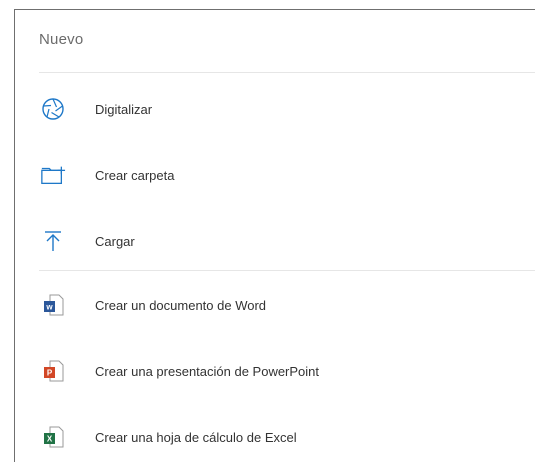 Image resolution: width=538 pixels, height=462 pixels. Describe the element at coordinates (275, 305) in the screenshot. I see `menu-item-create-word: w Crear un documento de Word` at that location.